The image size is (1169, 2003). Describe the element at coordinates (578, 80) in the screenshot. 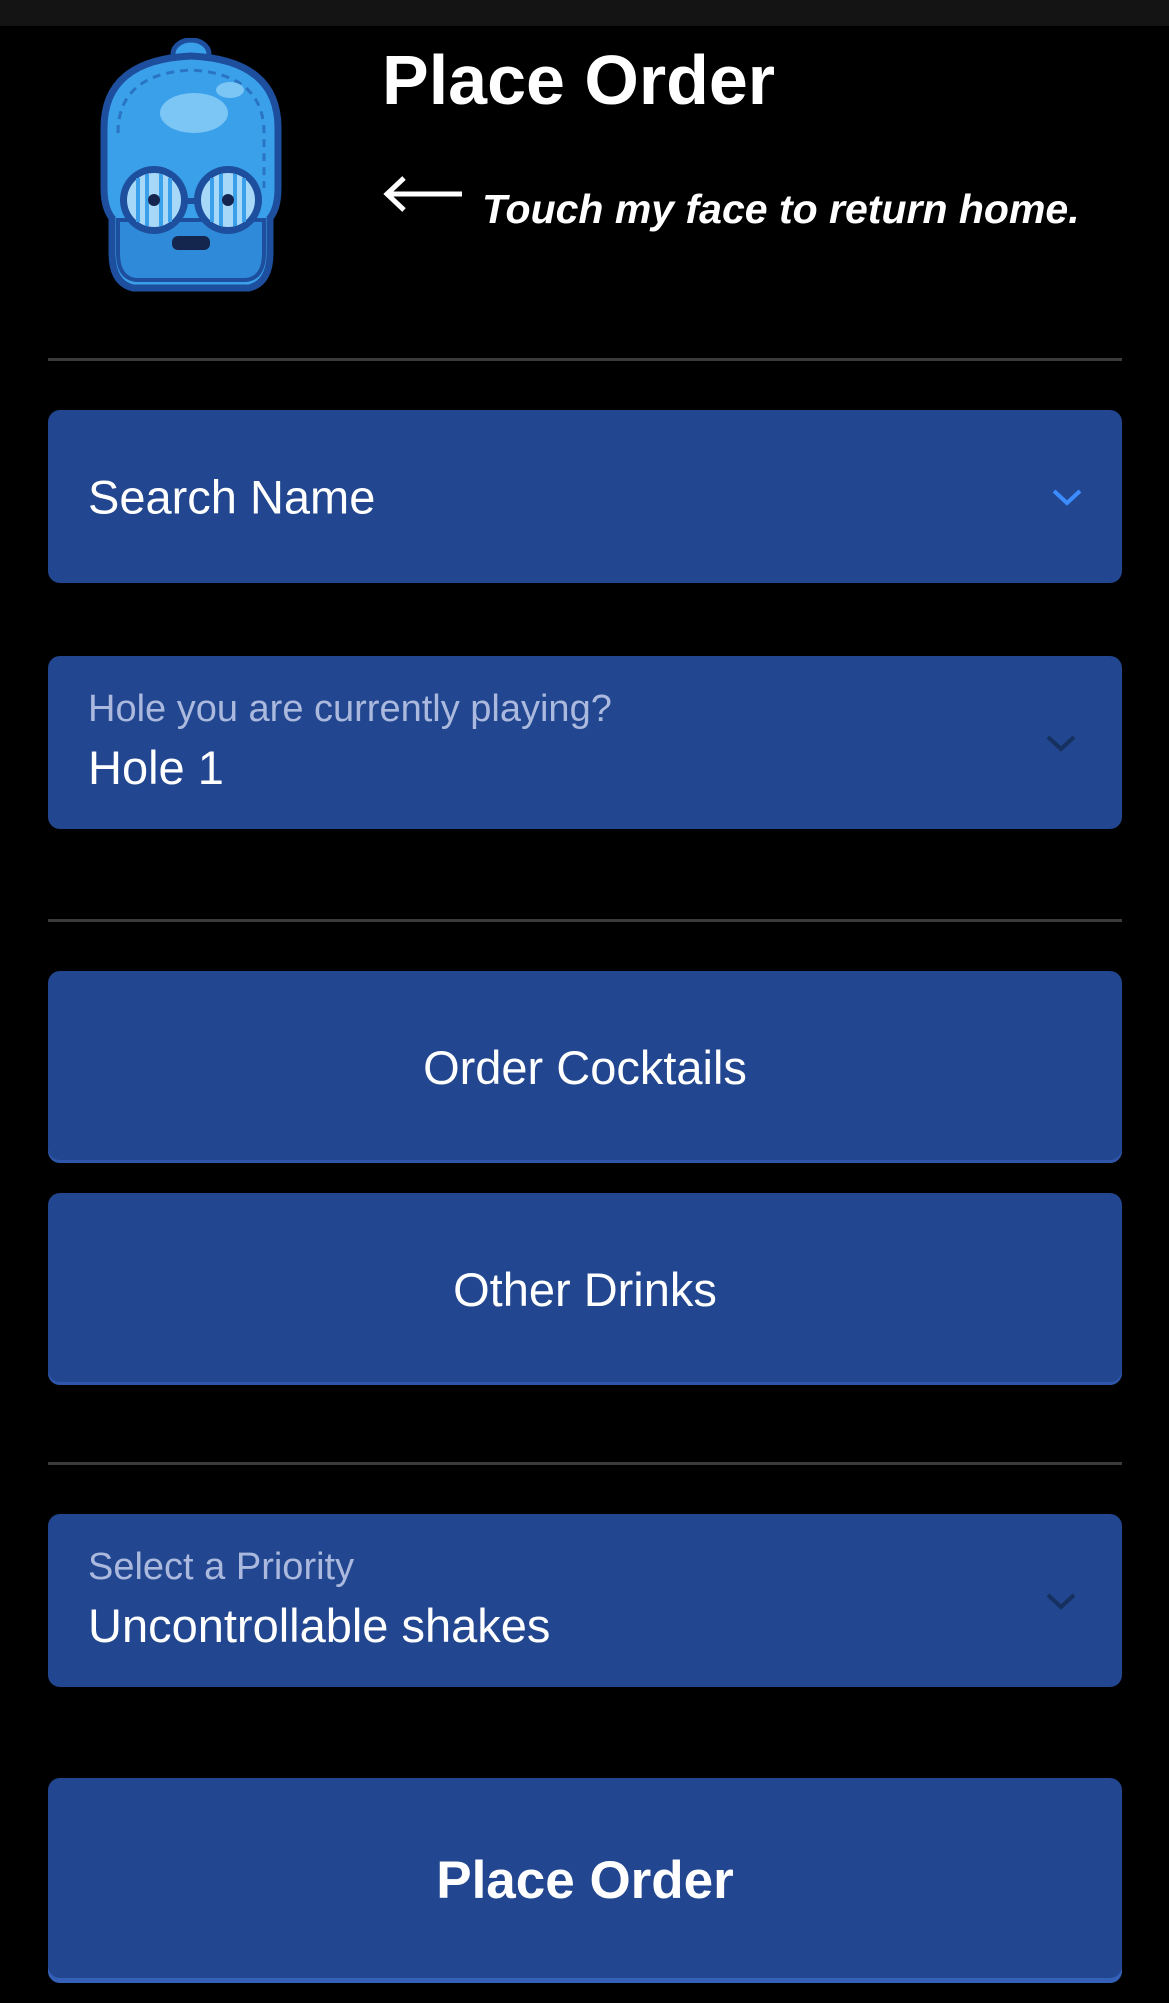

I see `page-title: Place Order` at that location.